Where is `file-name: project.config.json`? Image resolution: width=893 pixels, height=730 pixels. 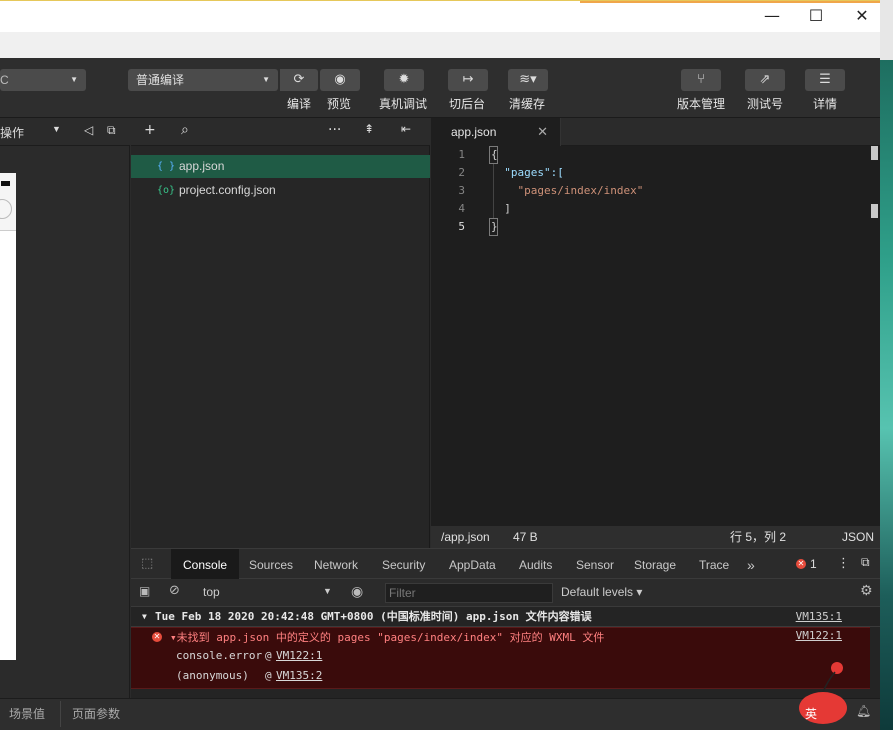 file-name: project.config.json is located at coordinates (227, 190).